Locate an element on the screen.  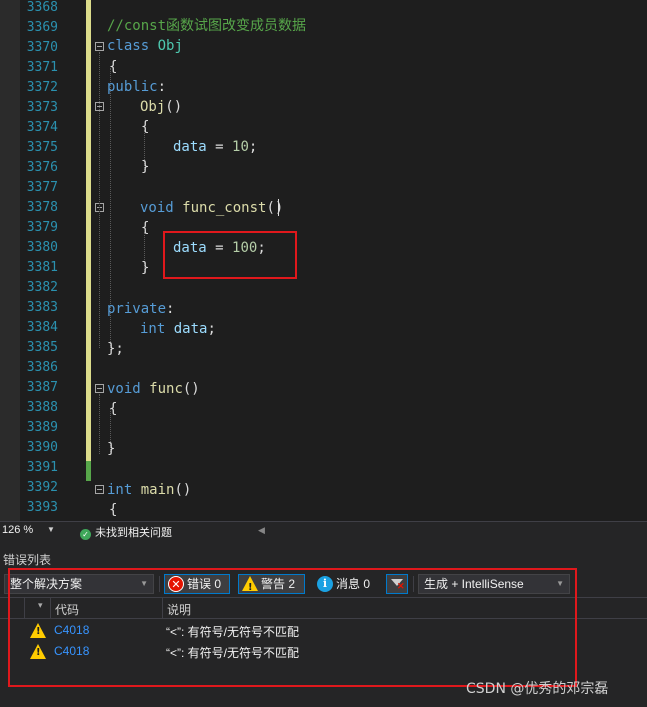
code-line: int main() is located at coordinates (149, 490).